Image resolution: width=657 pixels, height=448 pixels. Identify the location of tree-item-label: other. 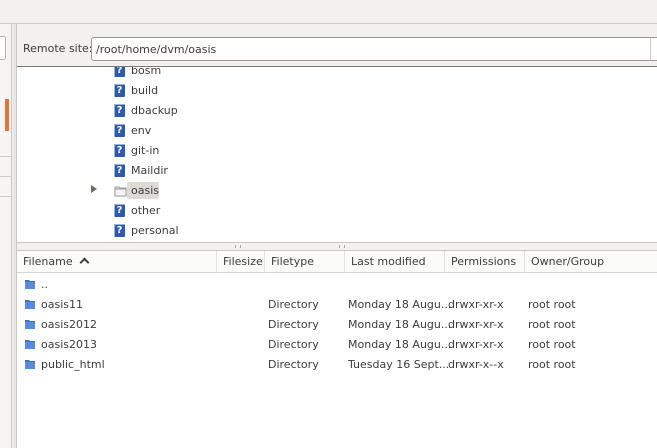
(146, 210).